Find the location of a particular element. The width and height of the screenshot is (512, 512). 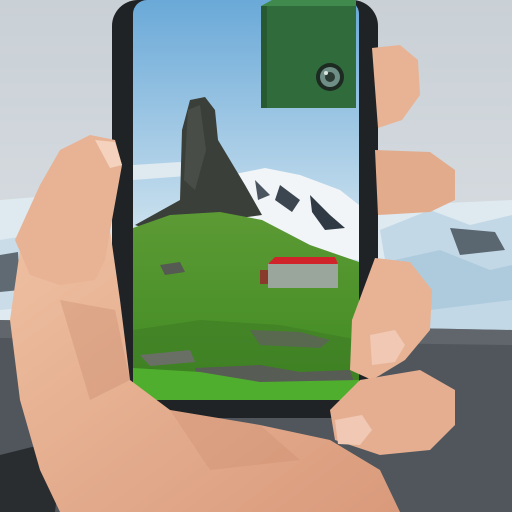

camera-lens-icon is located at coordinates (330, 77).